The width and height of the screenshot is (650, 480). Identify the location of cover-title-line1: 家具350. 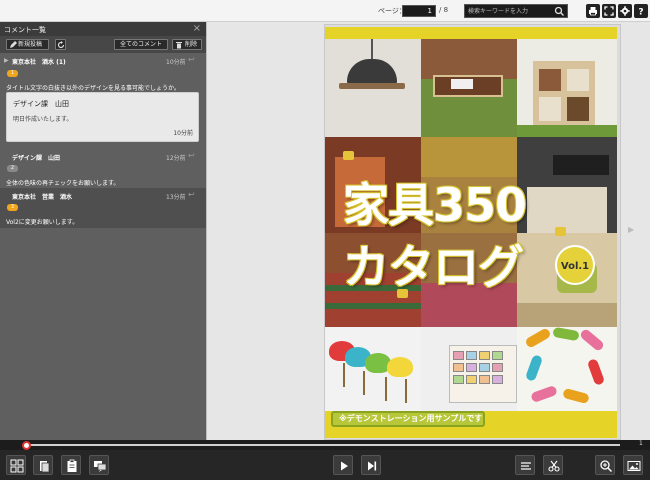
(435, 205).